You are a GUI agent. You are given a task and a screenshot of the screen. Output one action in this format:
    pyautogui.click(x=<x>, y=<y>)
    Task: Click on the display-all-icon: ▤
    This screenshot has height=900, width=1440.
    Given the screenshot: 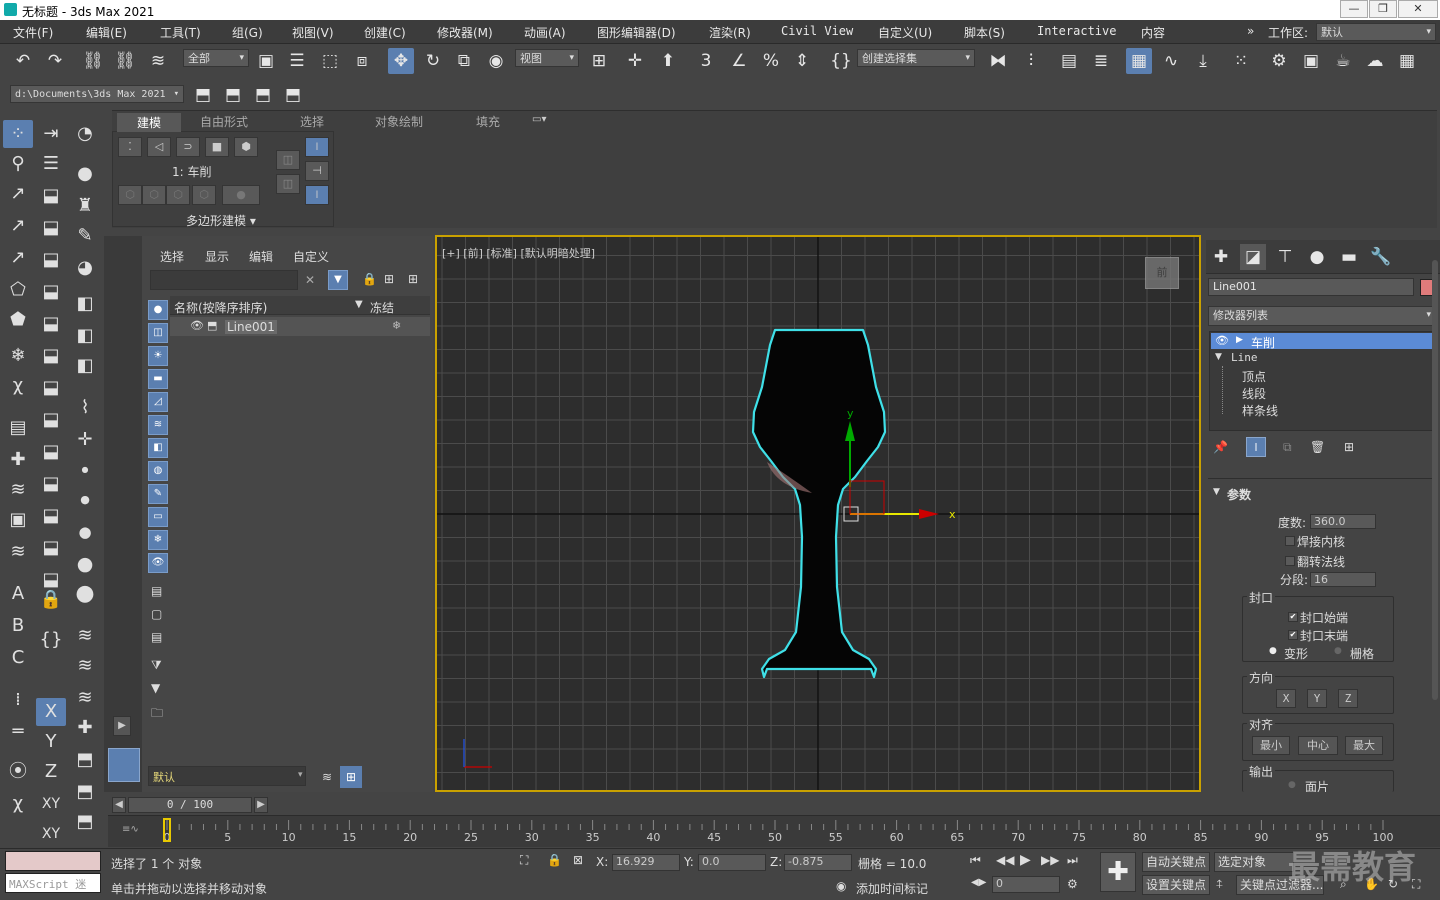 What is the action you would take?
    pyautogui.click(x=156, y=591)
    